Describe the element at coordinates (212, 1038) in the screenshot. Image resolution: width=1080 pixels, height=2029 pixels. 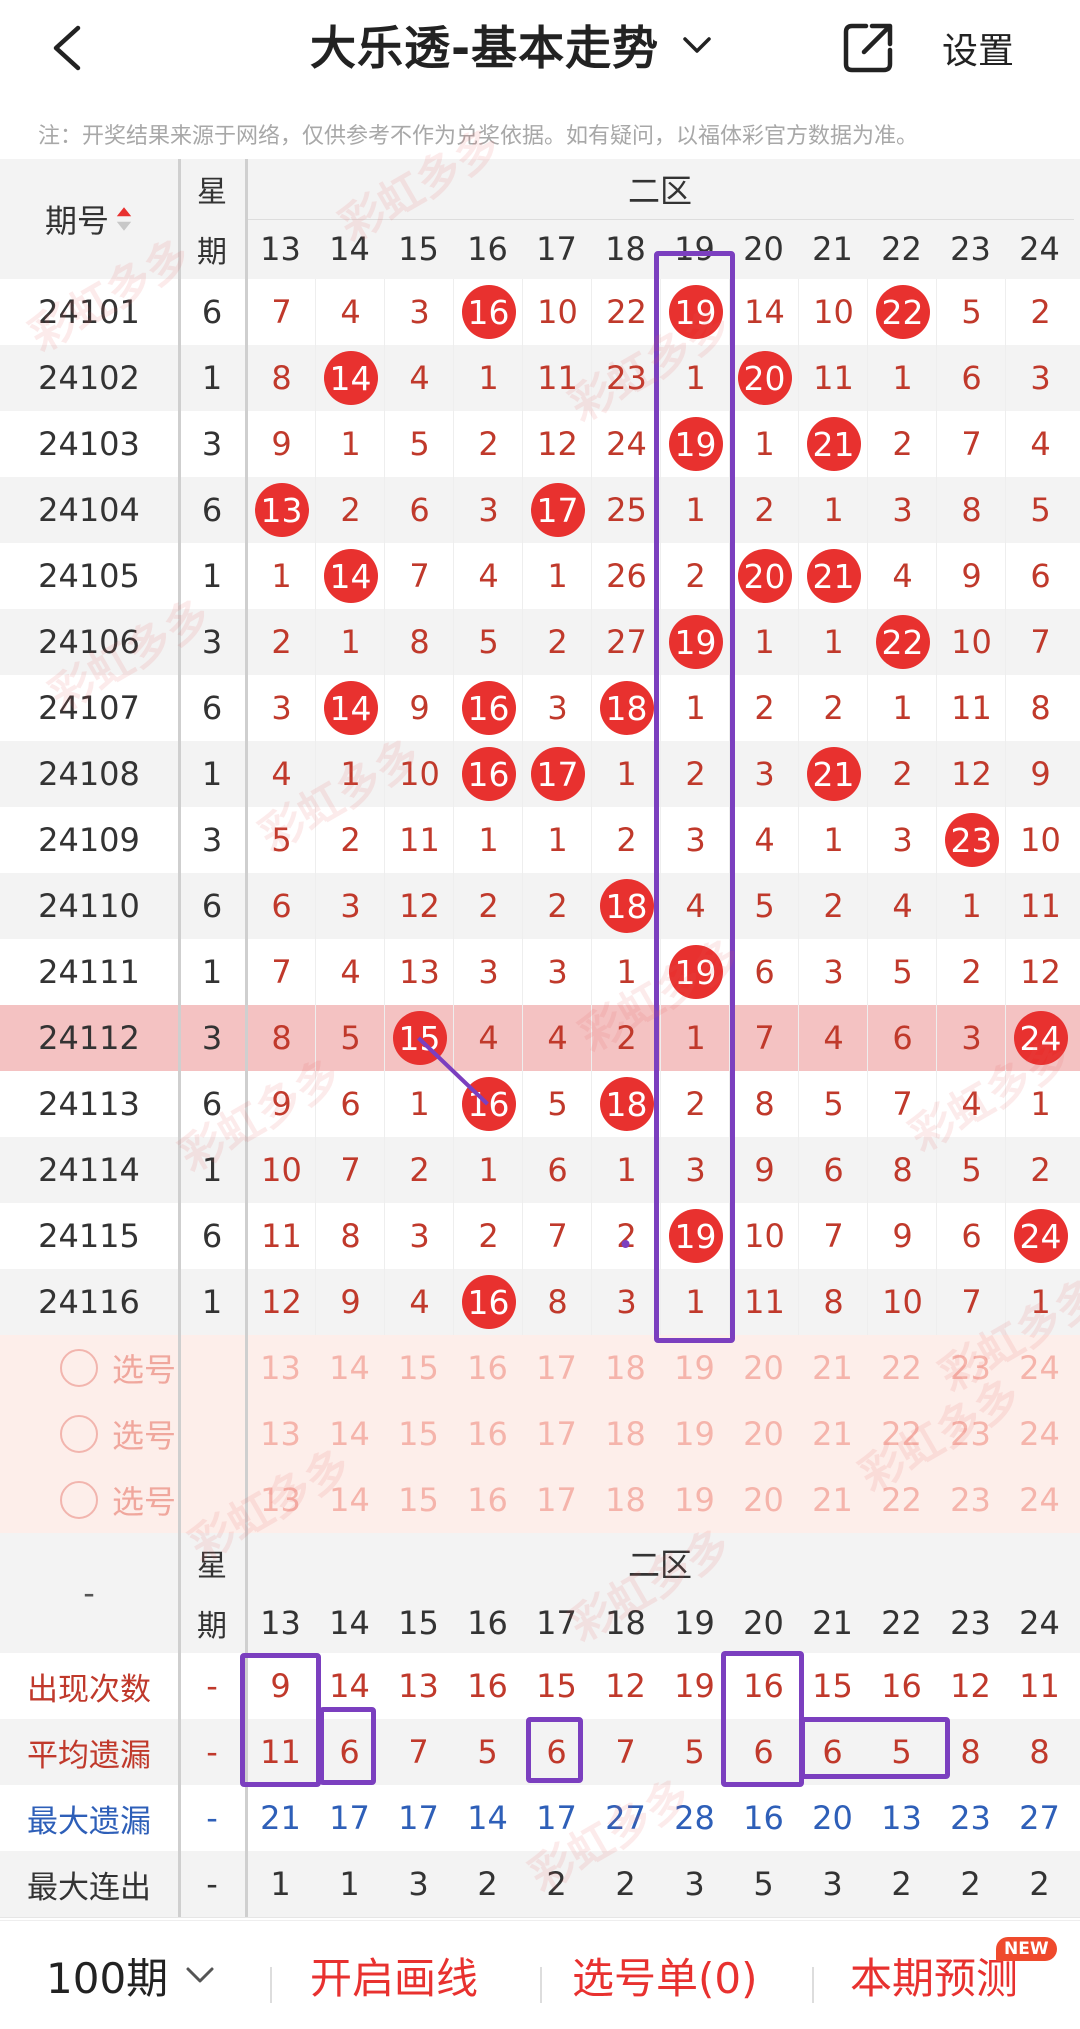
I see `week-cell: 3` at that location.